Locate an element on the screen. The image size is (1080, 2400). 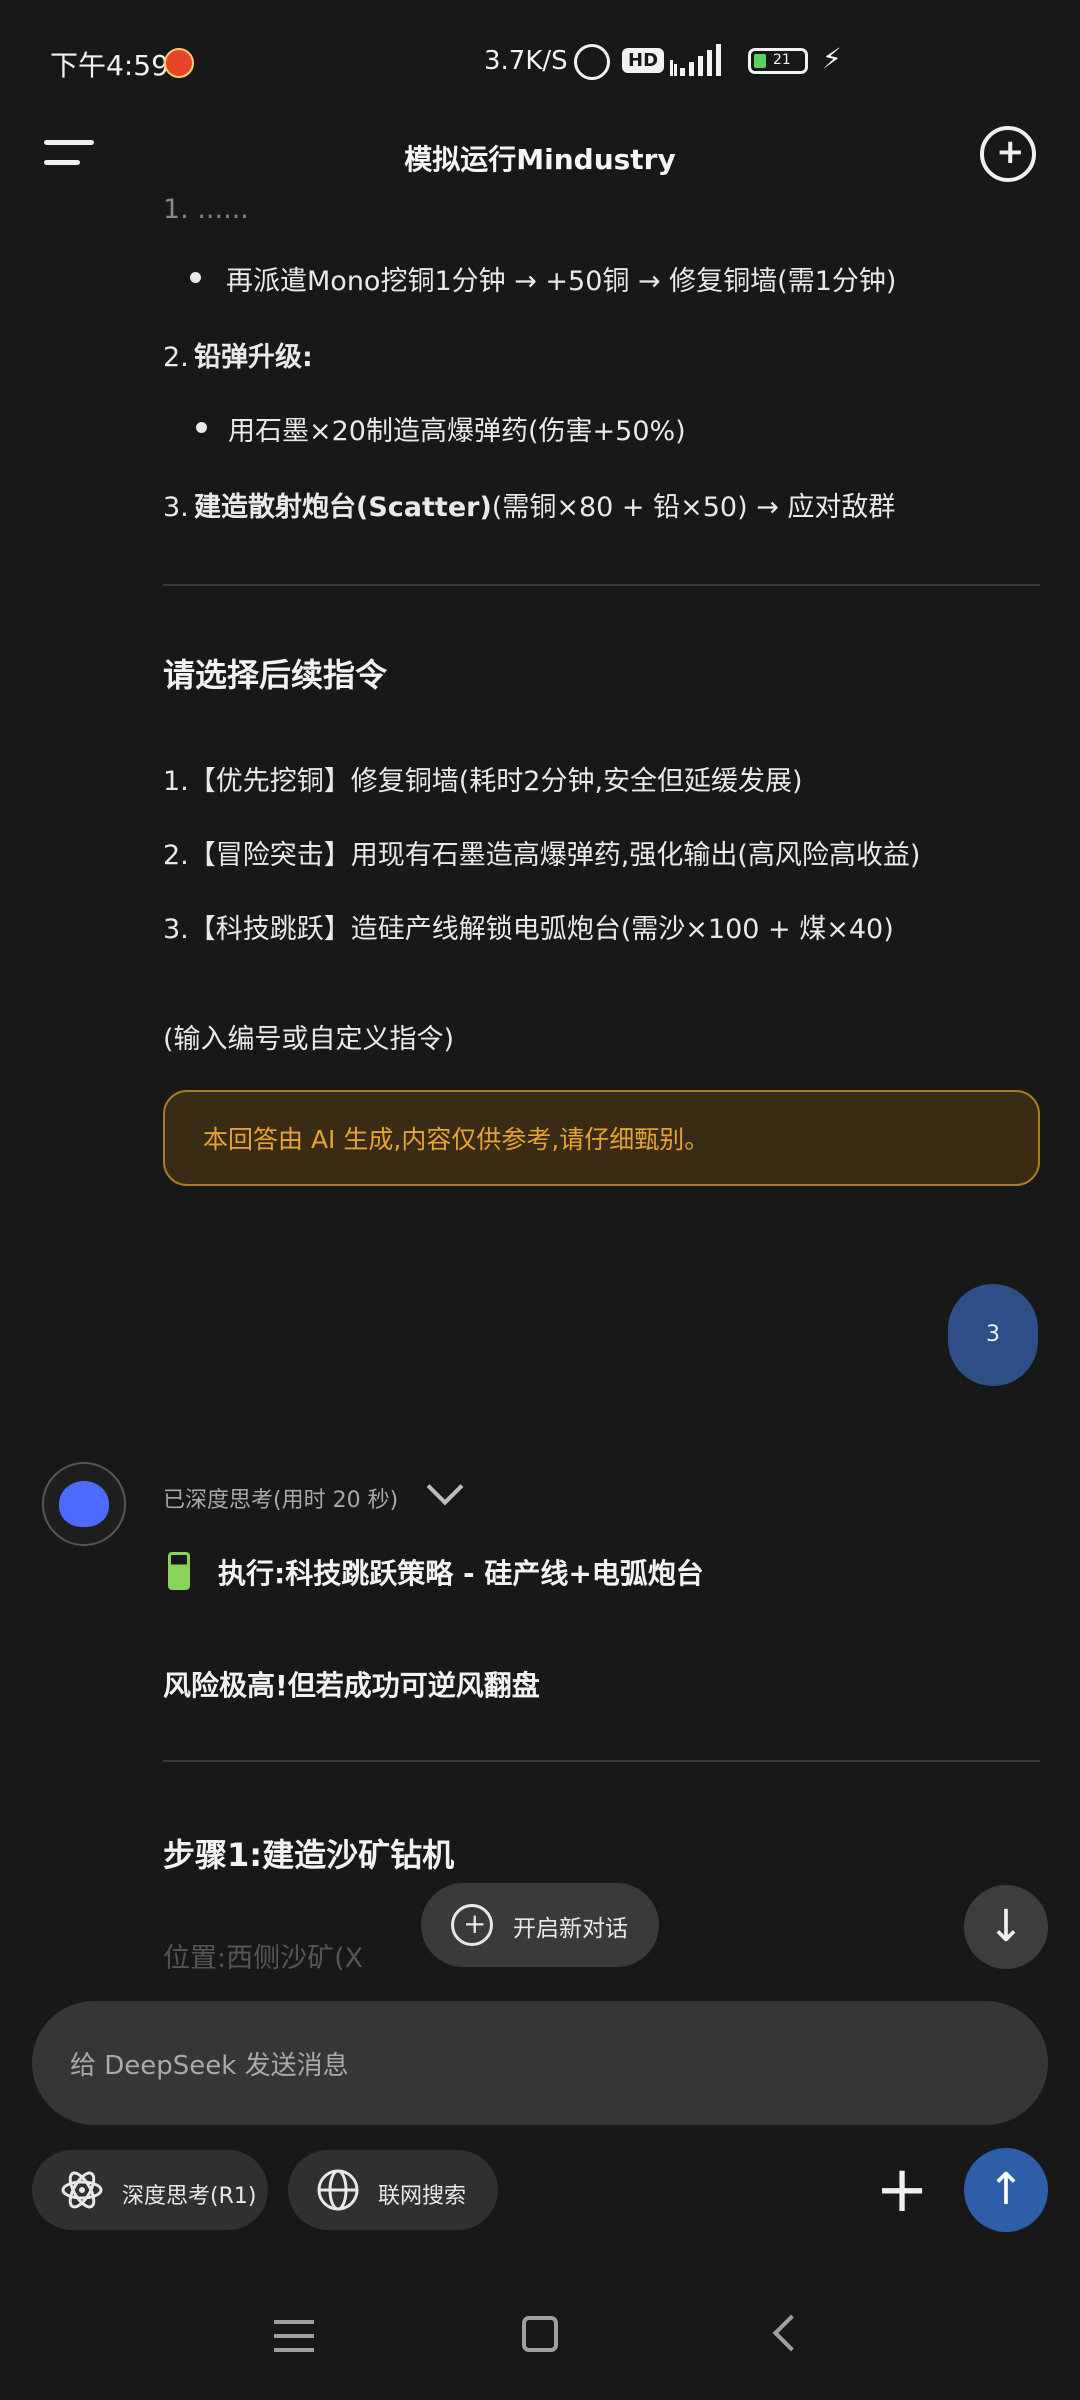
ai-notice-text: 本回答由 AI 生成,内容仅供参考,请仔细甄别。 is located at coordinates (456, 1139).